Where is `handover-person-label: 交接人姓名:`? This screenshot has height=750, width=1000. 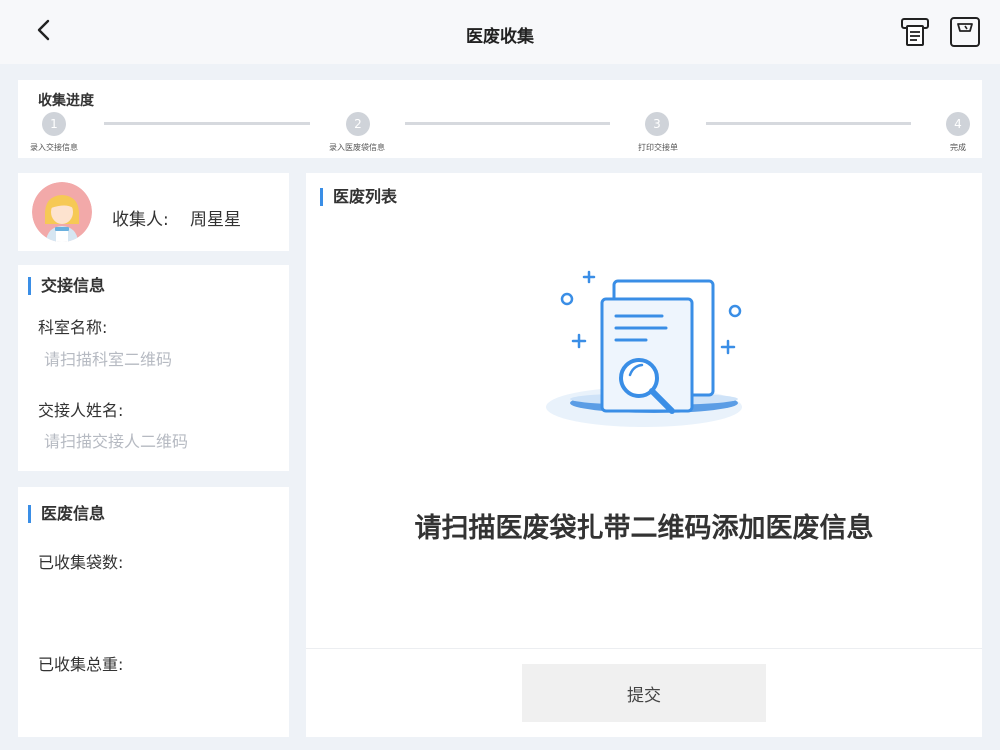
handover-person-label: 交接人姓名: is located at coordinates (81, 410).